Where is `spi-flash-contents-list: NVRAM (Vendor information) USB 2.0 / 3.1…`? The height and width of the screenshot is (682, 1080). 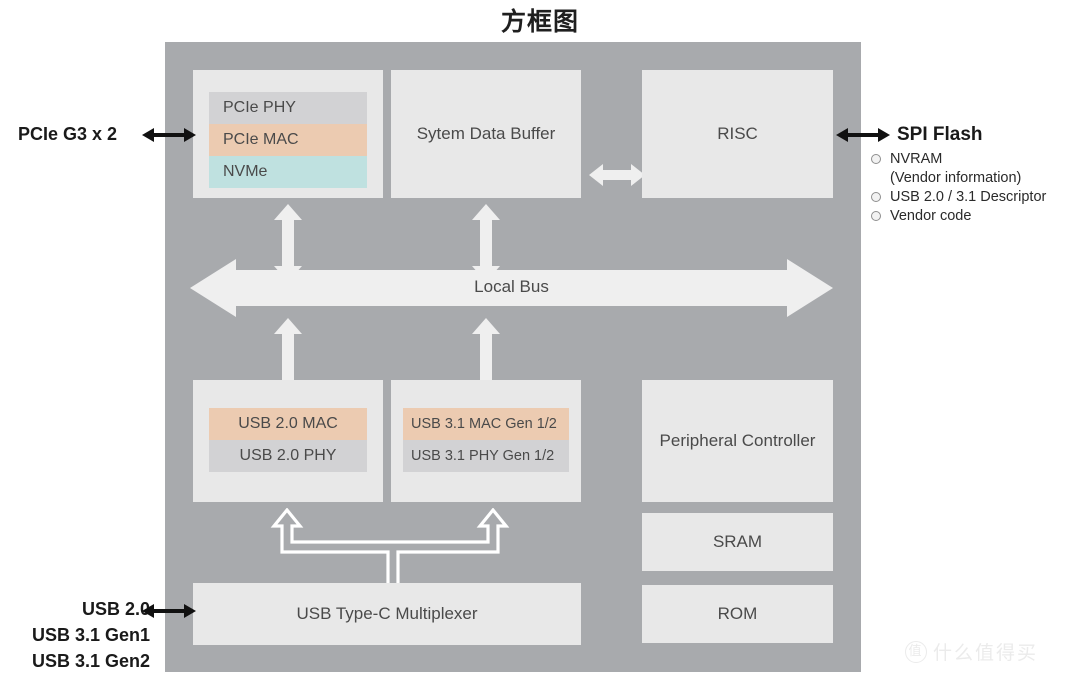 spi-flash-contents-list: NVRAM (Vendor information) USB 2.0 / 3.1… is located at coordinates (973, 188).